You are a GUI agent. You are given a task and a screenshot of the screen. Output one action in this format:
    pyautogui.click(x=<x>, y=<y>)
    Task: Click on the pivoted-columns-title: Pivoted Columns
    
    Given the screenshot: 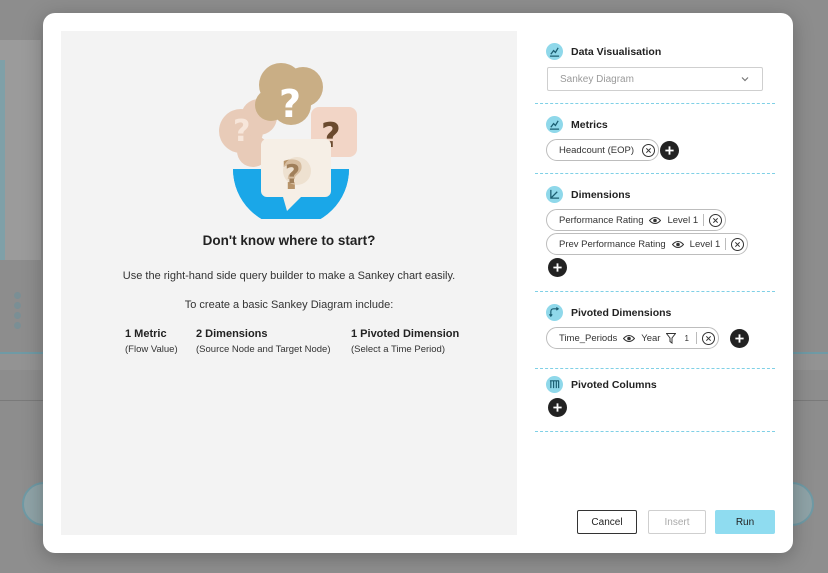 What is the action you would take?
    pyautogui.click(x=614, y=384)
    